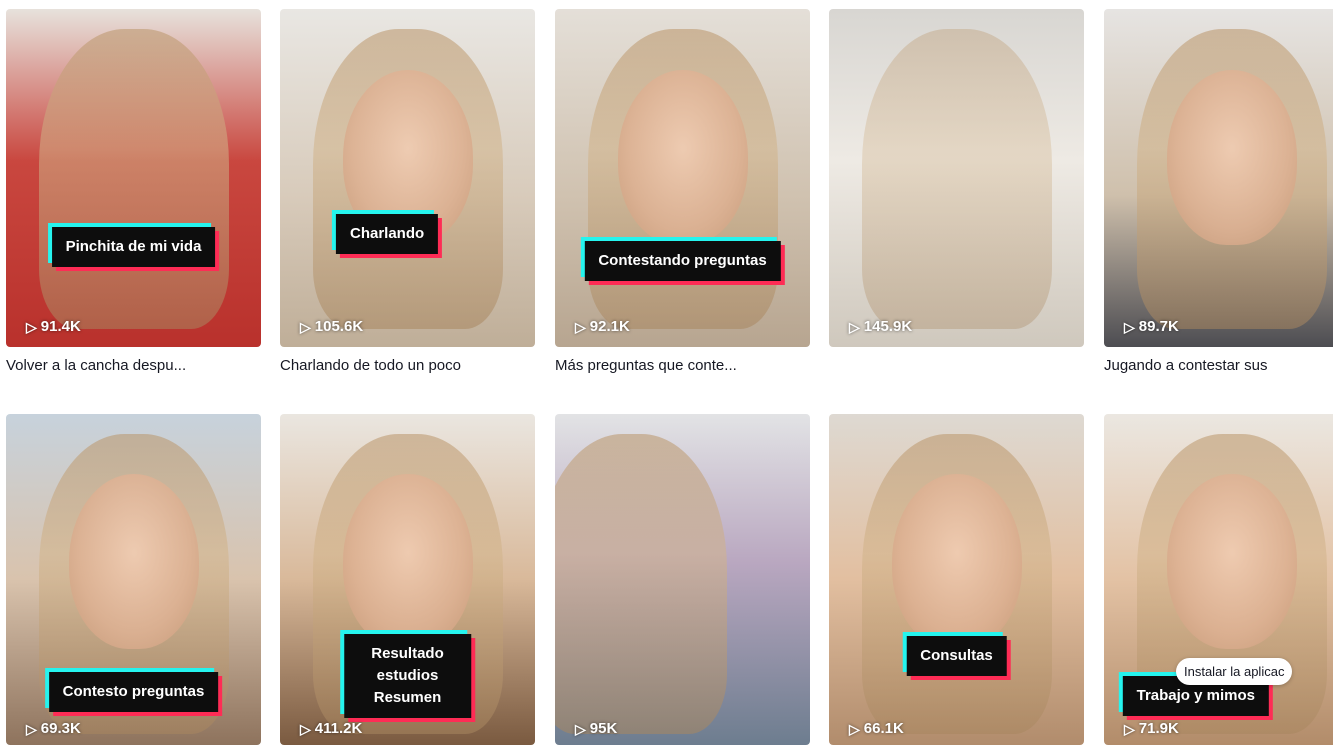 The width and height of the screenshot is (1333, 745). I want to click on view-count-value: 92.1K, so click(609, 326).